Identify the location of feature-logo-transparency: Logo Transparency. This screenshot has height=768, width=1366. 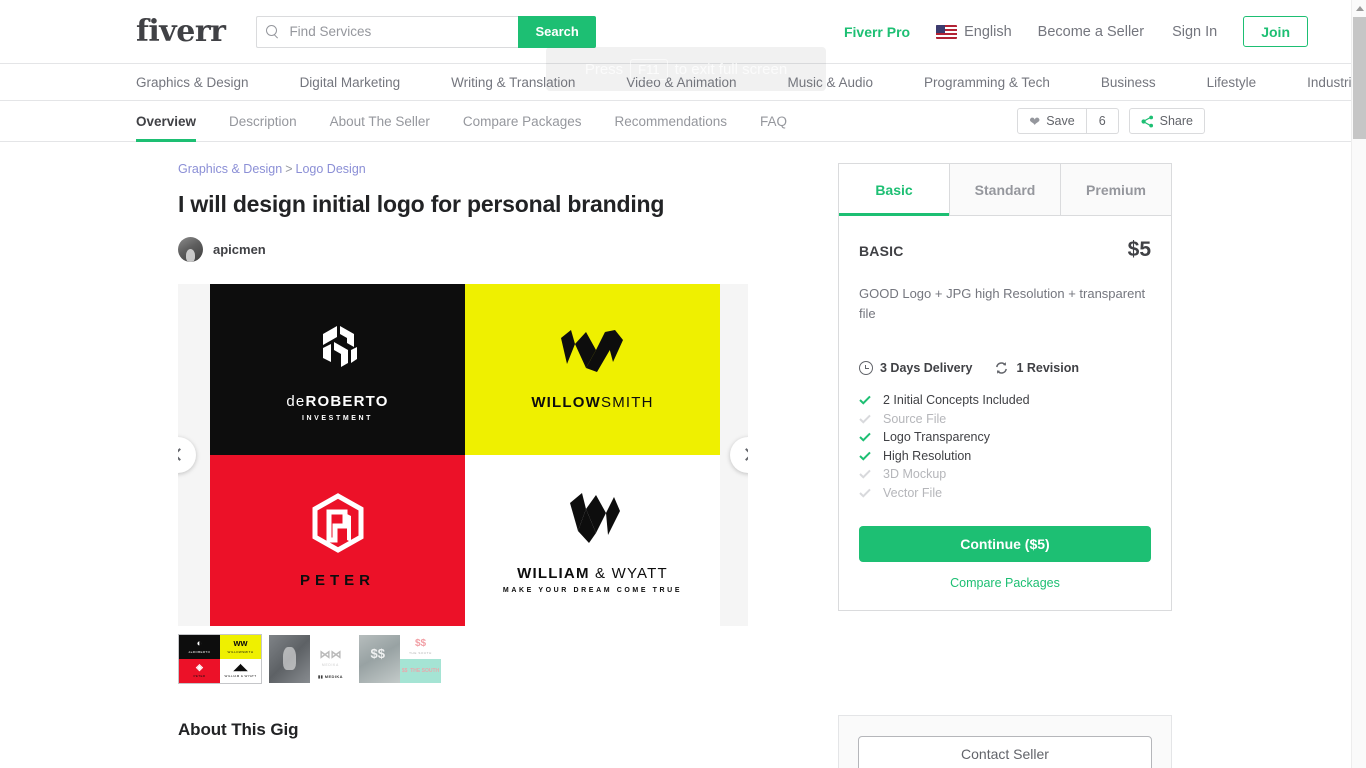
(1005, 437).